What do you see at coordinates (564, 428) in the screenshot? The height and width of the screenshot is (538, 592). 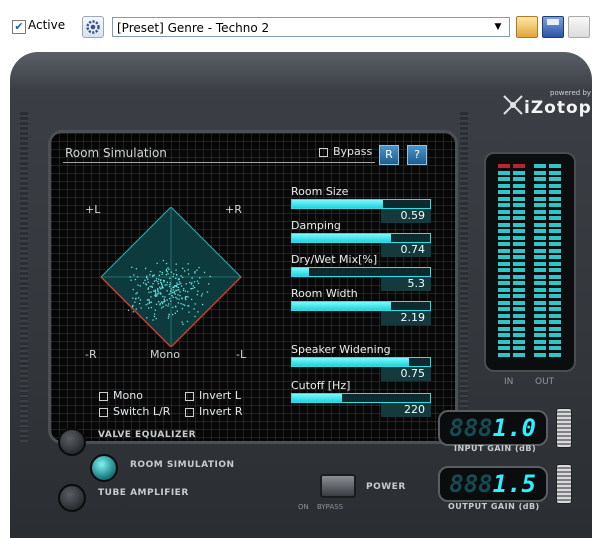 I see `input-gain-fader` at bounding box center [564, 428].